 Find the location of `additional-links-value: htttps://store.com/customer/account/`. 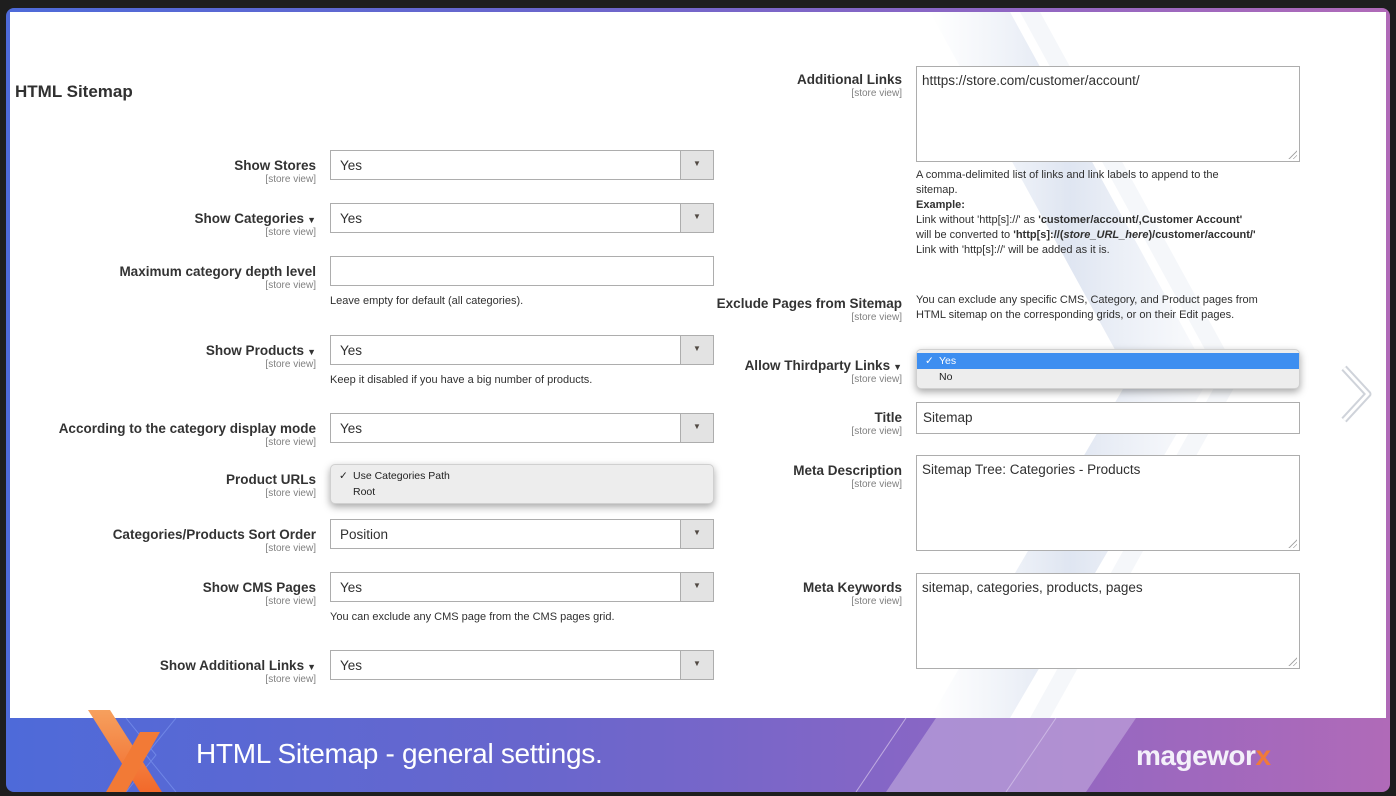

additional-links-value: htttps://store.com/customer/account/ is located at coordinates (1031, 80).